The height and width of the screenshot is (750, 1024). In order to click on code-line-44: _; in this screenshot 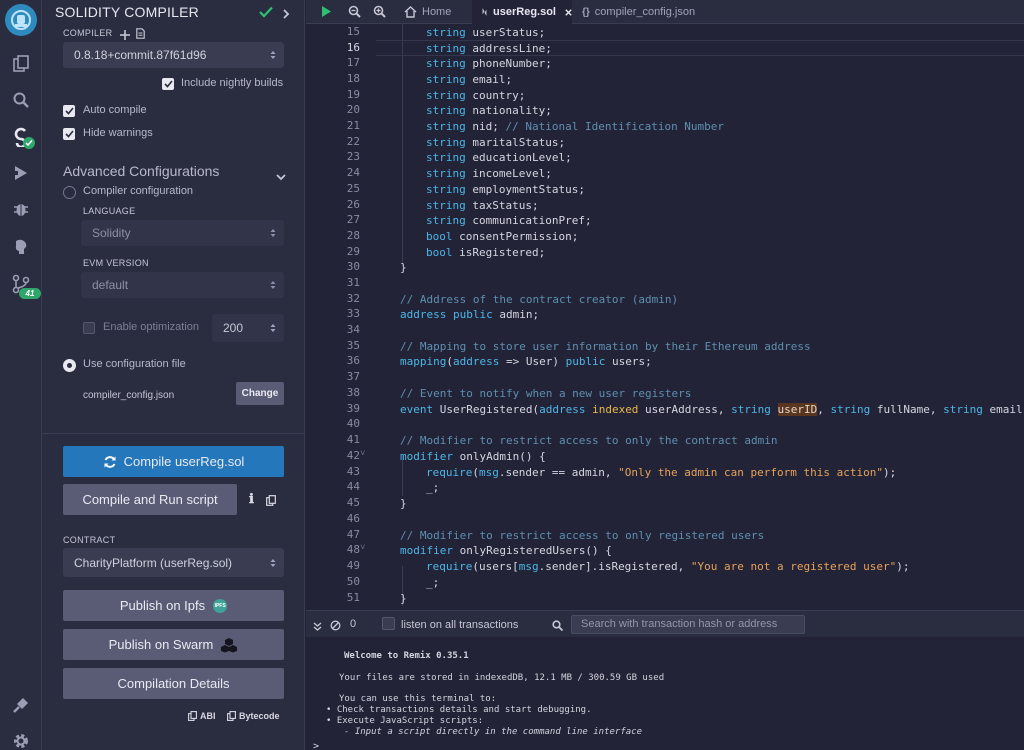, I will do `click(433, 487)`.